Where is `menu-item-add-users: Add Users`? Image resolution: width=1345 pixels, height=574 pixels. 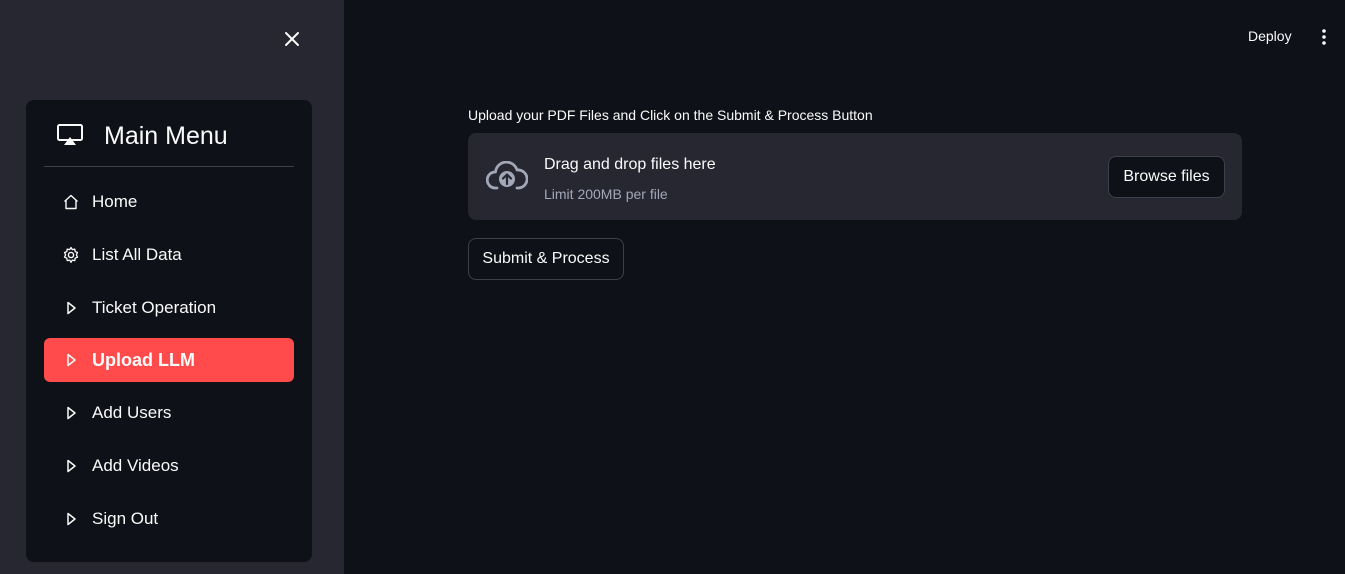 menu-item-add-users: Add Users is located at coordinates (169, 413).